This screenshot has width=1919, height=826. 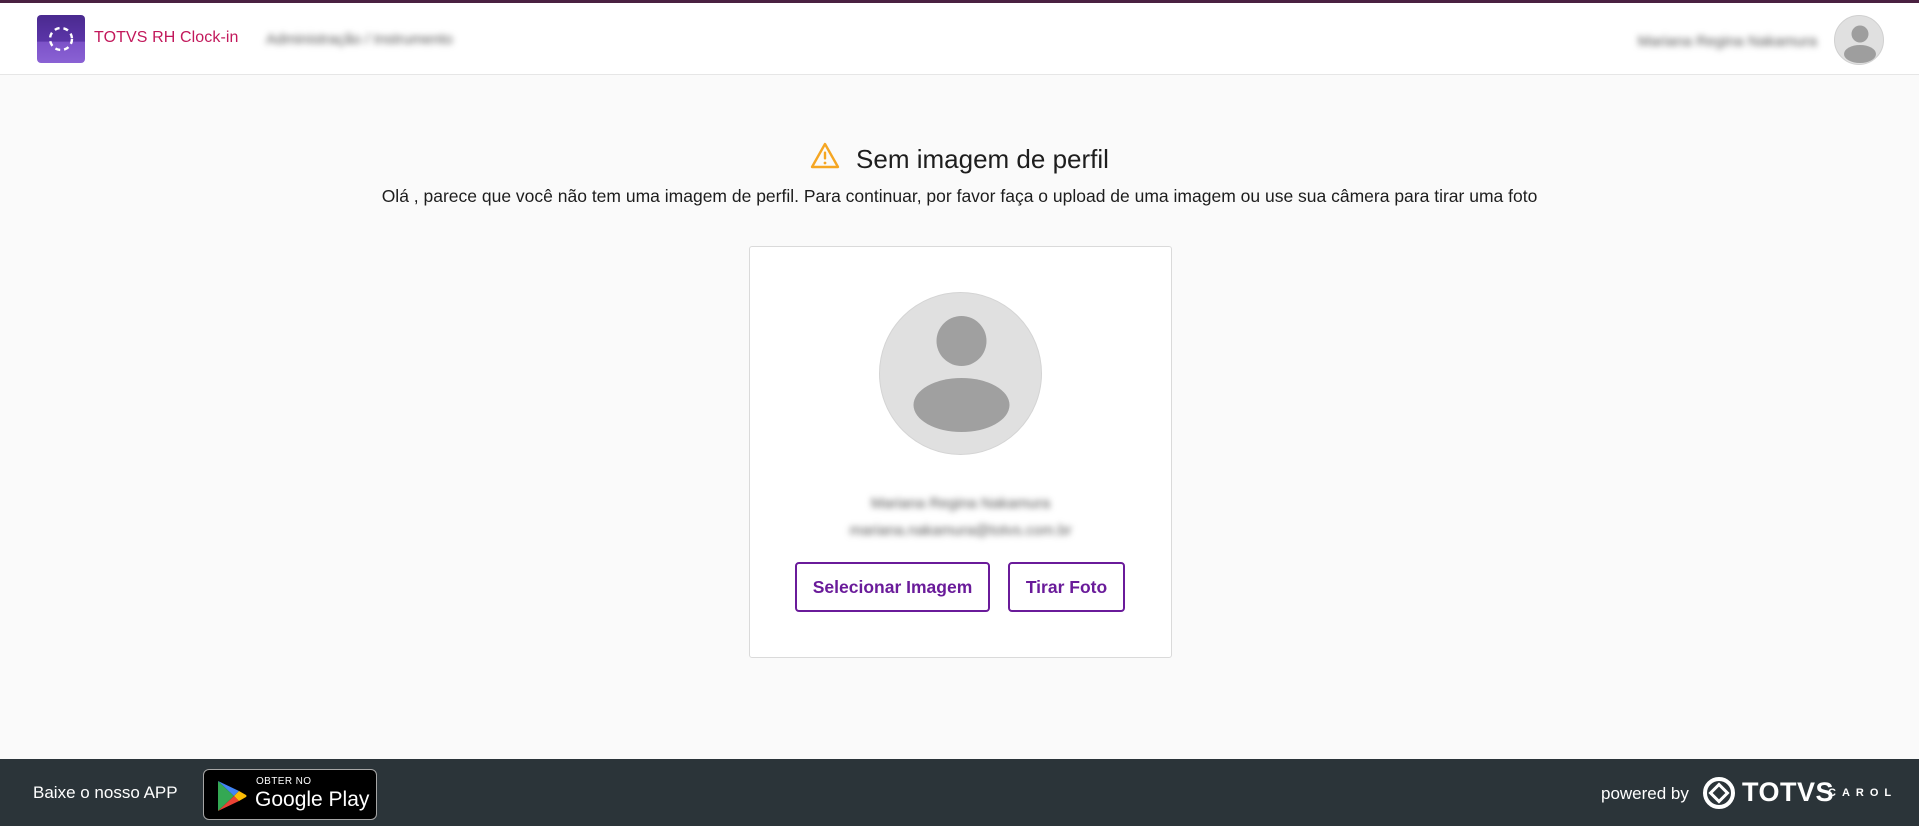 What do you see at coordinates (359, 39) in the screenshot?
I see `breadcrumb: Administração / Instrumento` at bounding box center [359, 39].